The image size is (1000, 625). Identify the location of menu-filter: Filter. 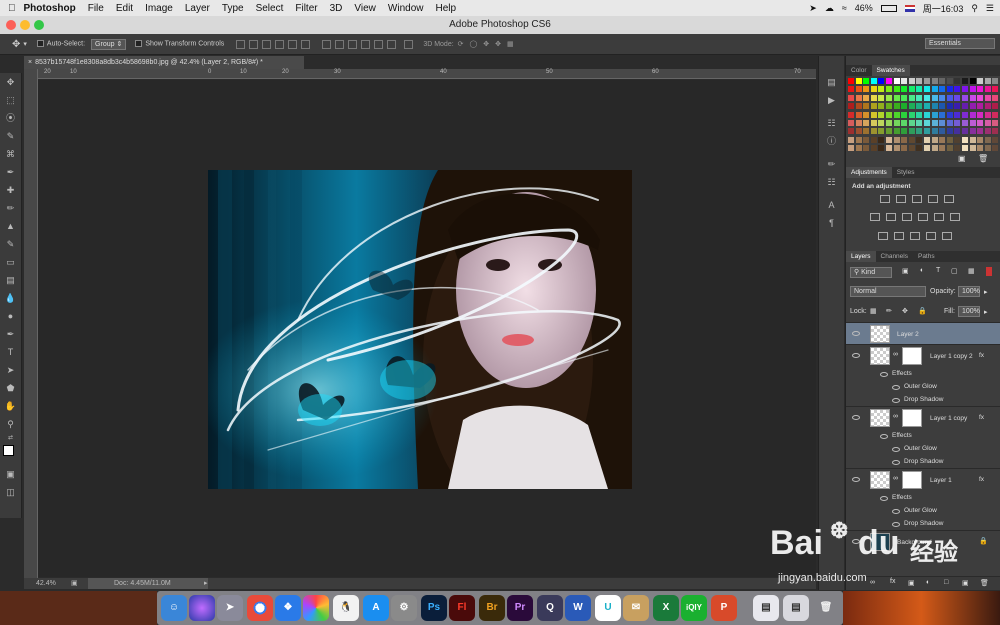
(306, 8).